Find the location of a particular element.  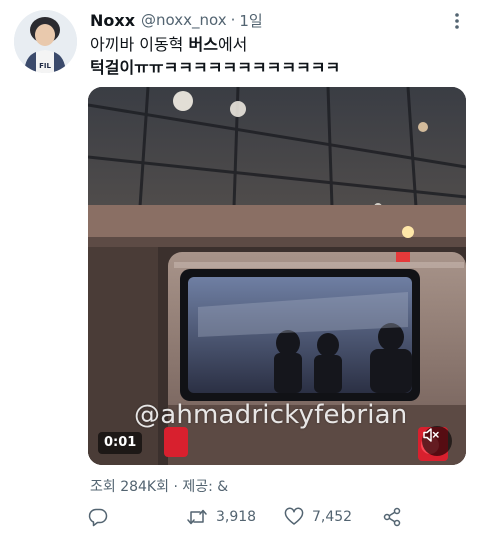

like-count: 7,452 is located at coordinates (332, 517).